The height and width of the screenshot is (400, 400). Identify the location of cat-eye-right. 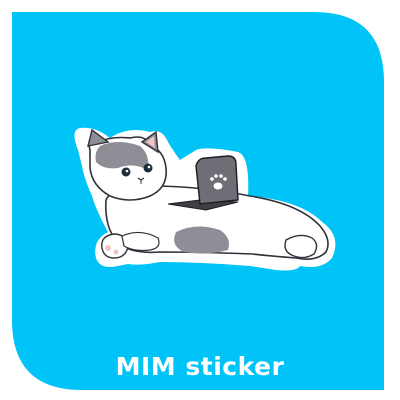
(148, 168).